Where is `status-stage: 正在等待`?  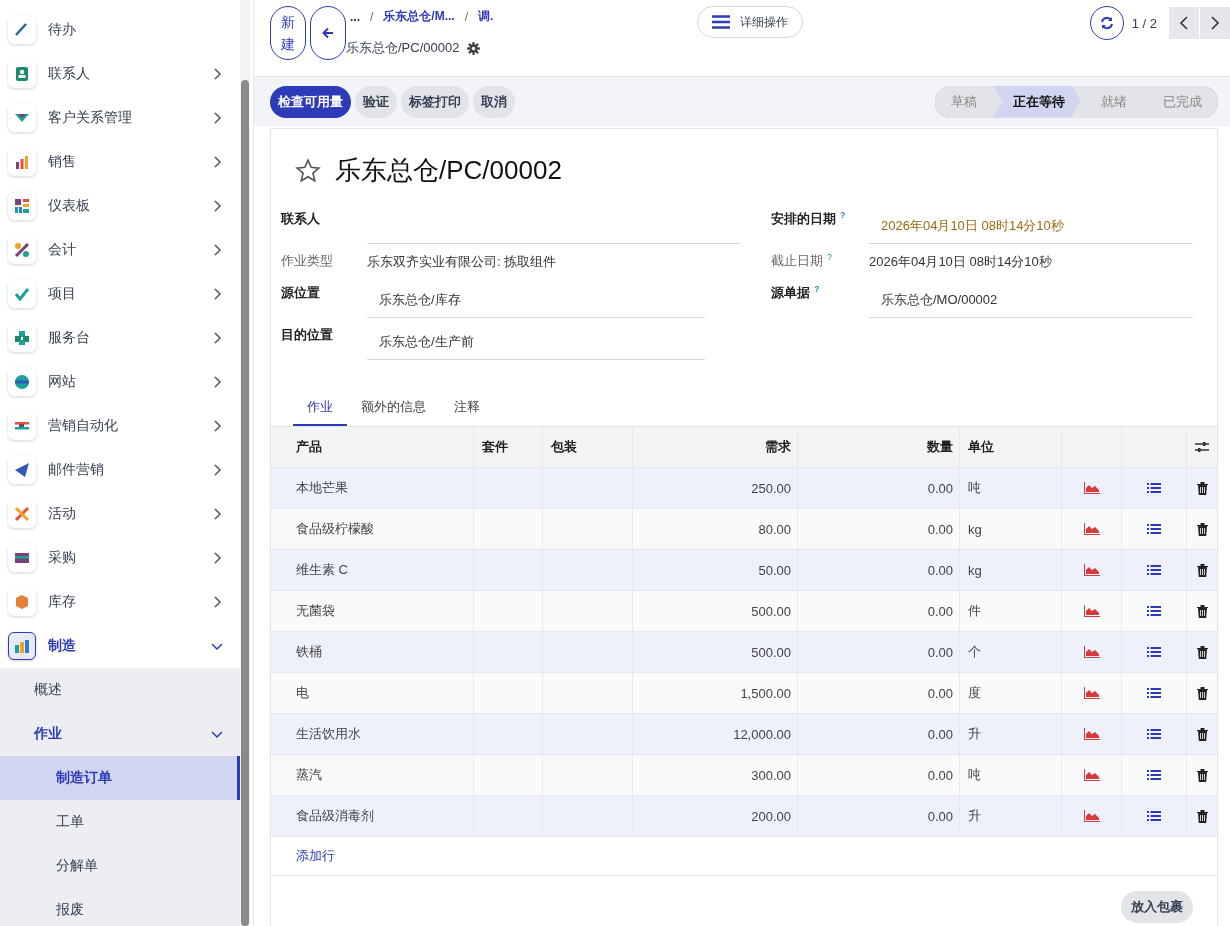 status-stage: 正在等待 is located at coordinates (1037, 101).